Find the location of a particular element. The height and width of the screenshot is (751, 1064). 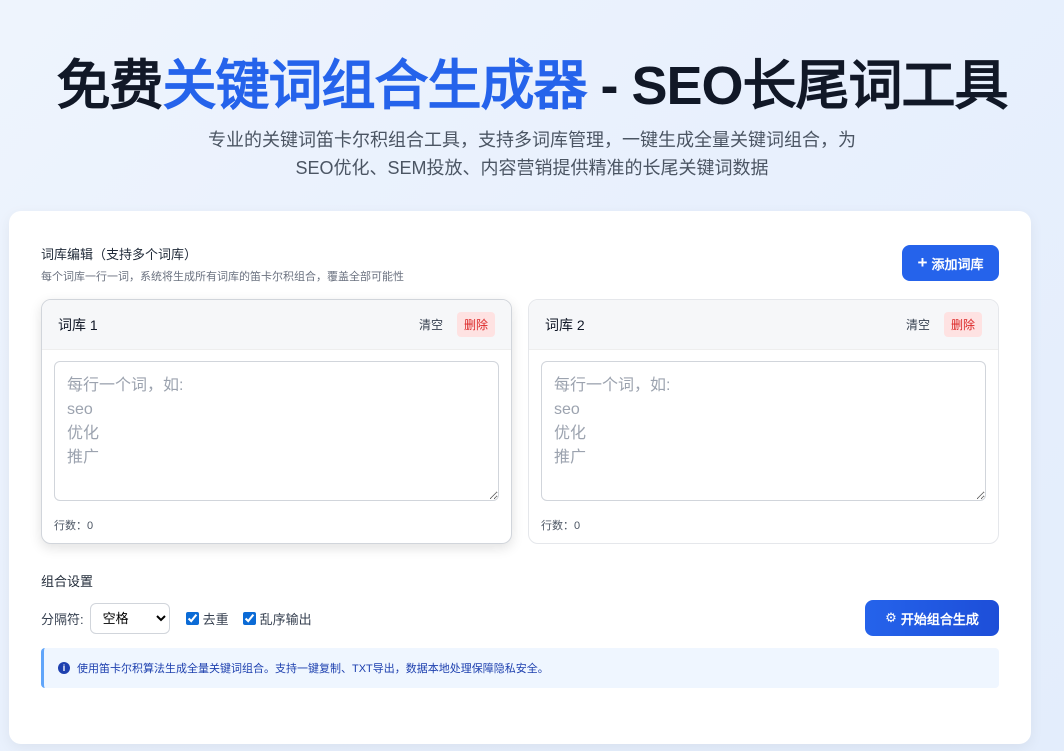

title-pre: 免费 is located at coordinates (109, 86).